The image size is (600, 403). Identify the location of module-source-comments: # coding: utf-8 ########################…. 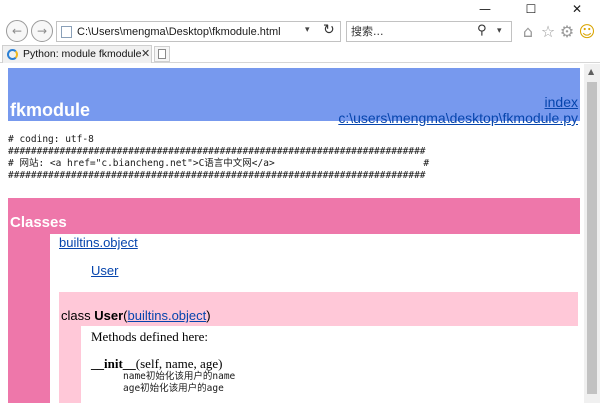
(218, 158).